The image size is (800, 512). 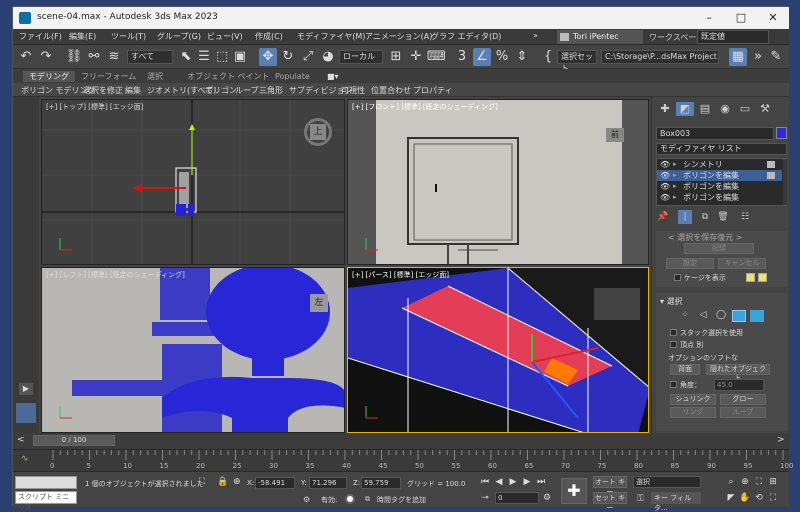 I want to click on menu-view: ビュー(V), so click(x=225, y=36).